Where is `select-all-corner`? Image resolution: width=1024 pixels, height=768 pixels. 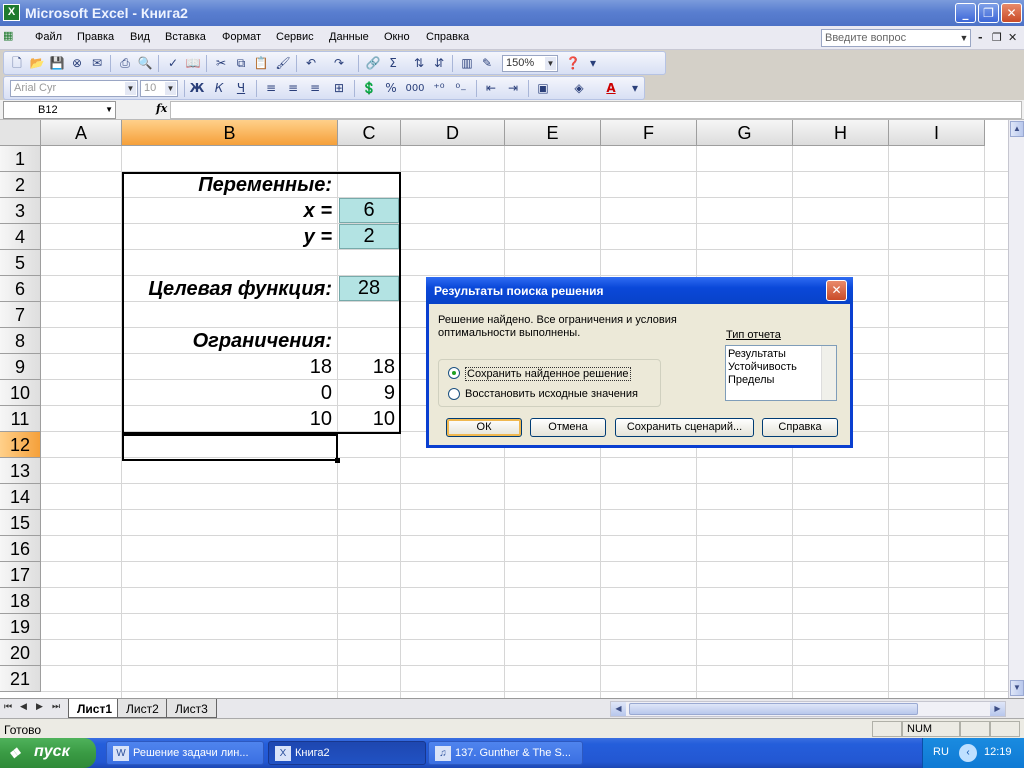
select-all-corner is located at coordinates (20, 133).